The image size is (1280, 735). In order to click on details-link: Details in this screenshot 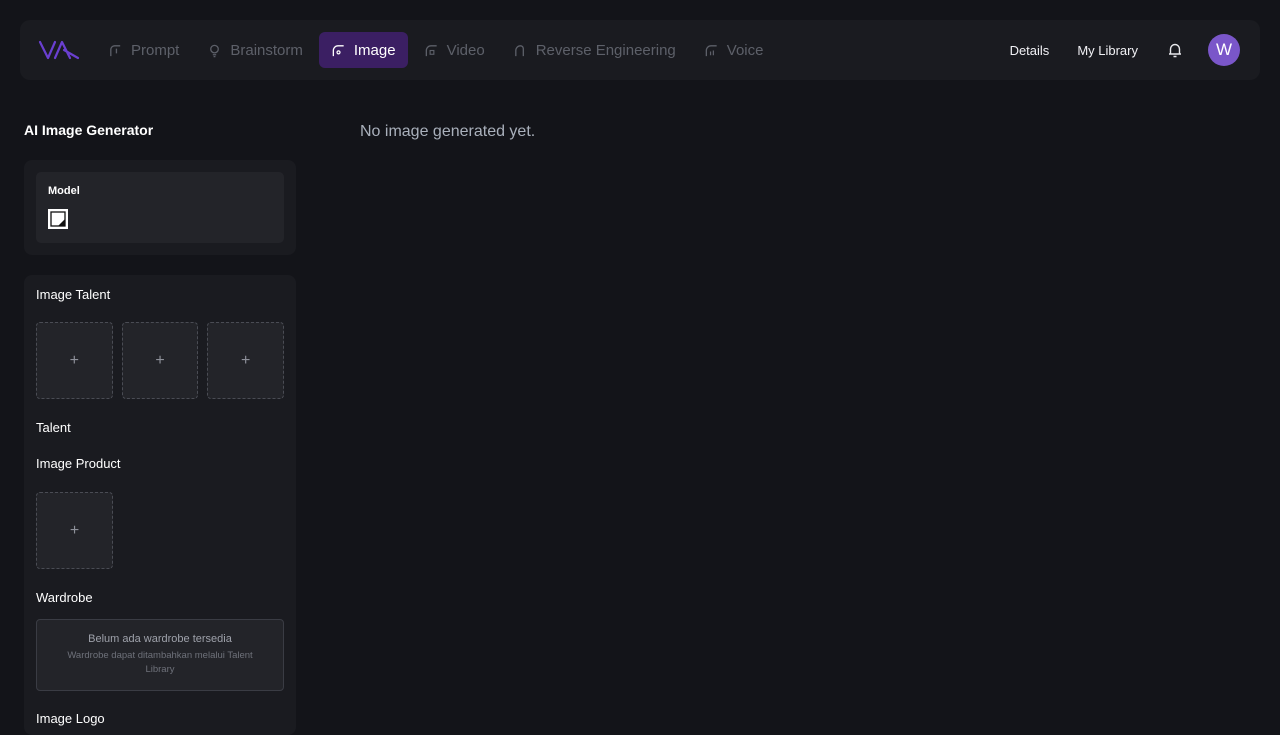, I will do `click(1030, 50)`.